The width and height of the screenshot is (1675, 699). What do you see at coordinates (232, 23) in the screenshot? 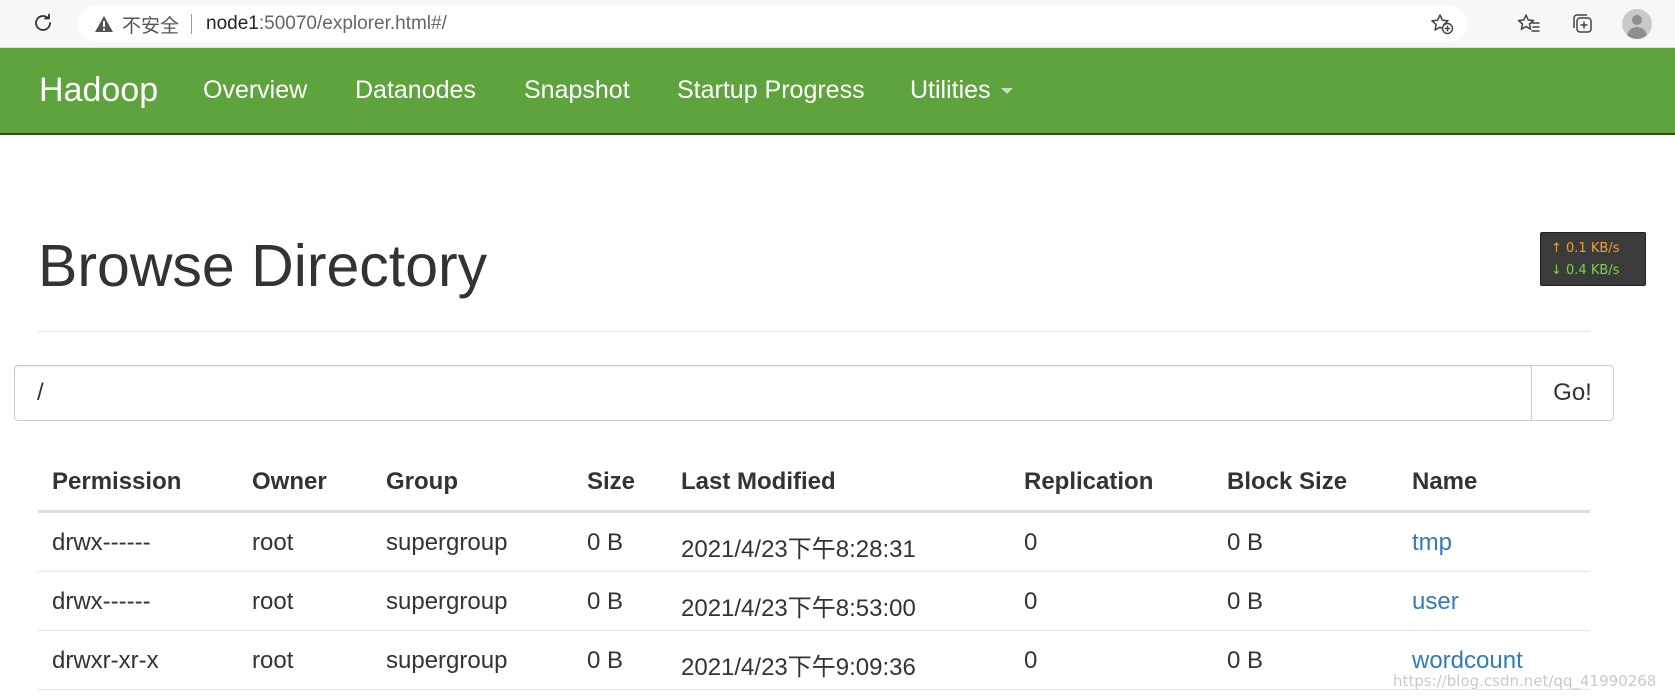
I see `url-host: node1` at bounding box center [232, 23].